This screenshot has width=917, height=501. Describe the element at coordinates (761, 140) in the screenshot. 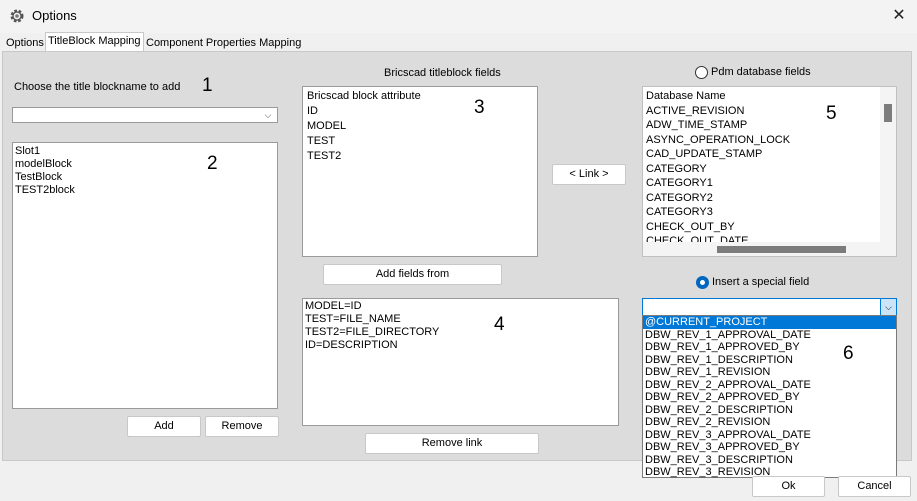

I see `list-item: ASYNC_OPERATION_LOCK` at that location.